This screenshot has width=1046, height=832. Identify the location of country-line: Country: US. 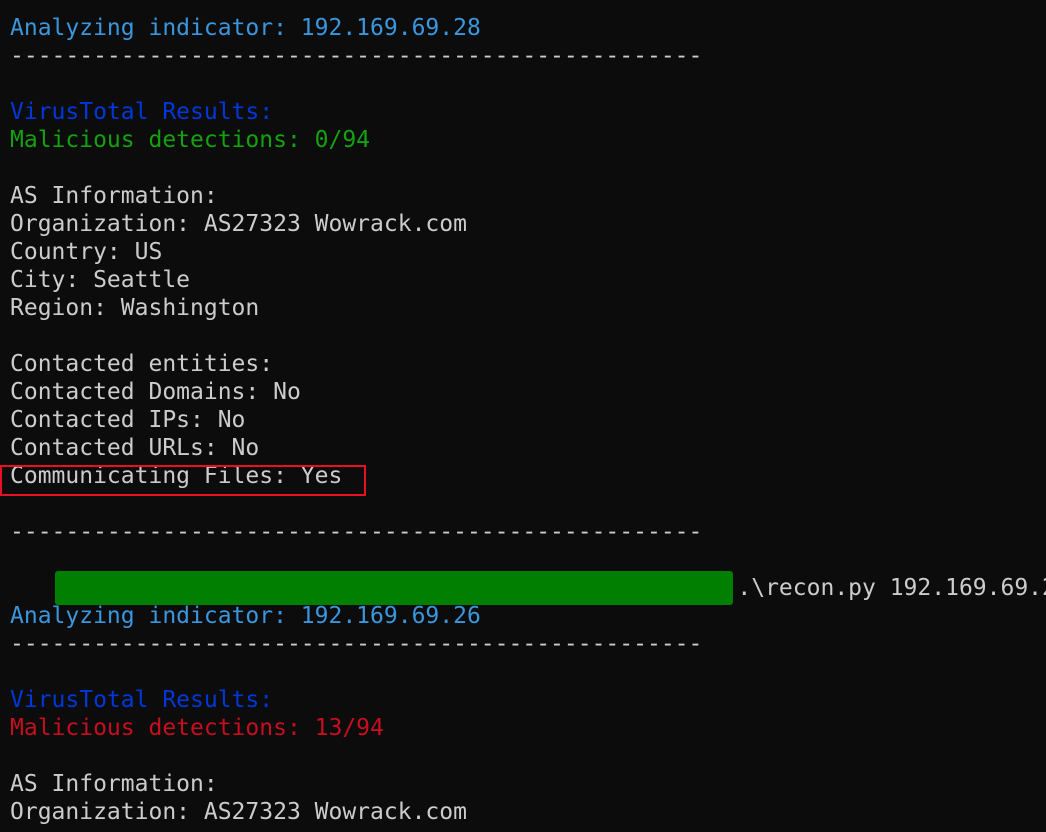
(86, 252).